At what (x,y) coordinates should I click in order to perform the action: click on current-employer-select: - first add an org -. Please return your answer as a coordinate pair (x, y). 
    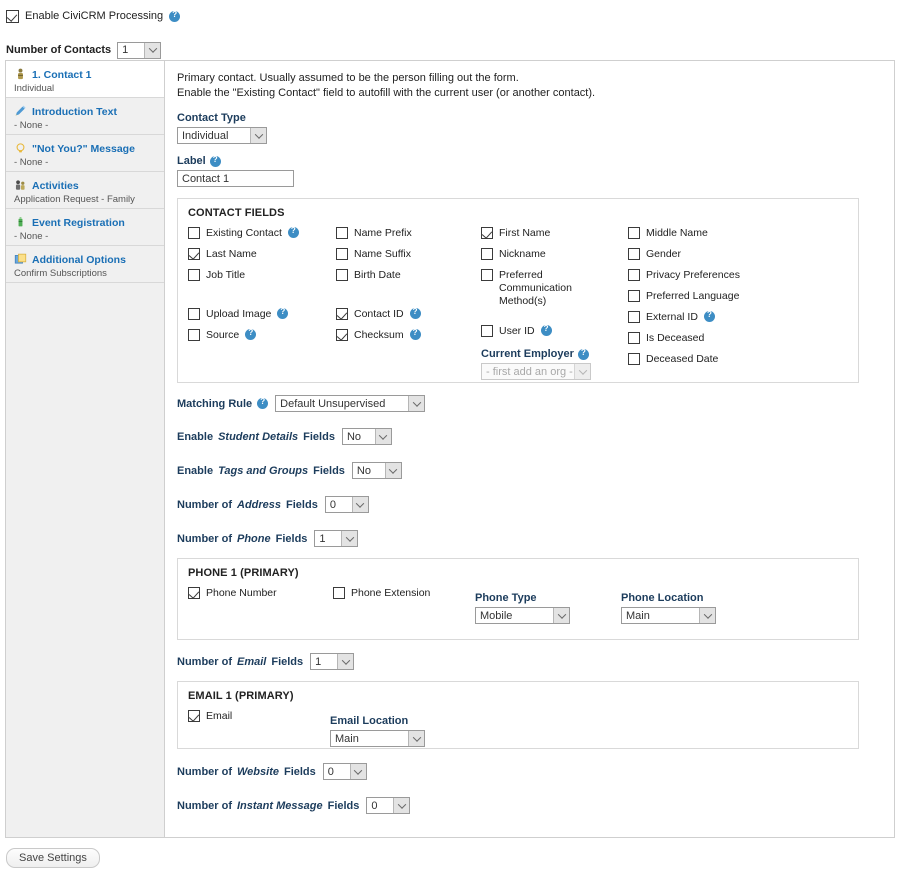
    Looking at the image, I should click on (536, 371).